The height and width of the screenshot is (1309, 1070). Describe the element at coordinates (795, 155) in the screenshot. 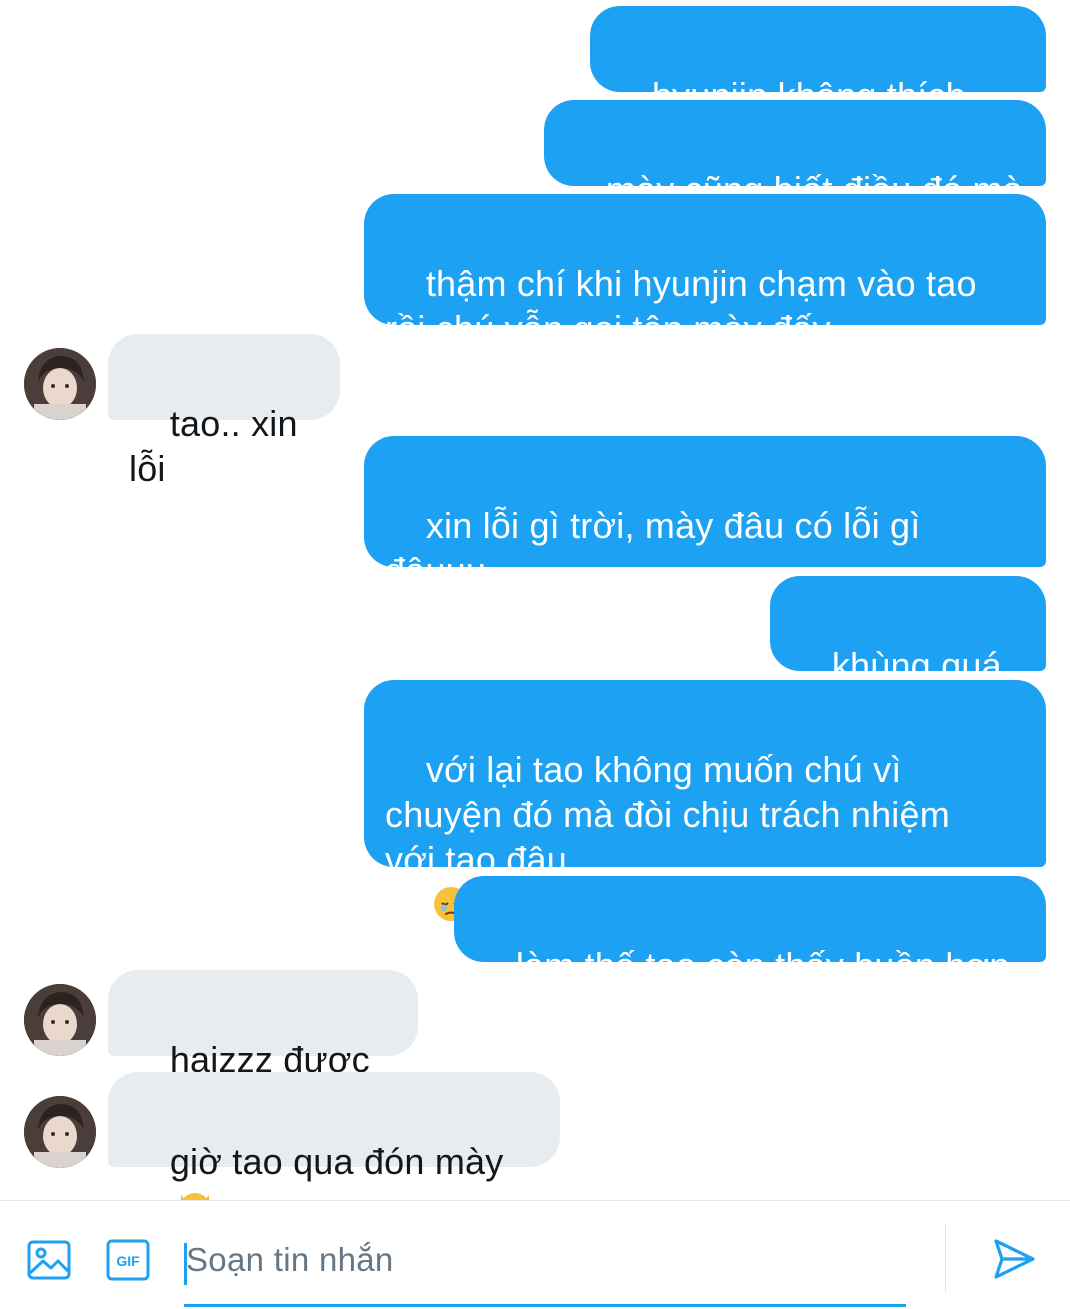

I see `message-sent: mày cũng biết điều đó mà` at that location.